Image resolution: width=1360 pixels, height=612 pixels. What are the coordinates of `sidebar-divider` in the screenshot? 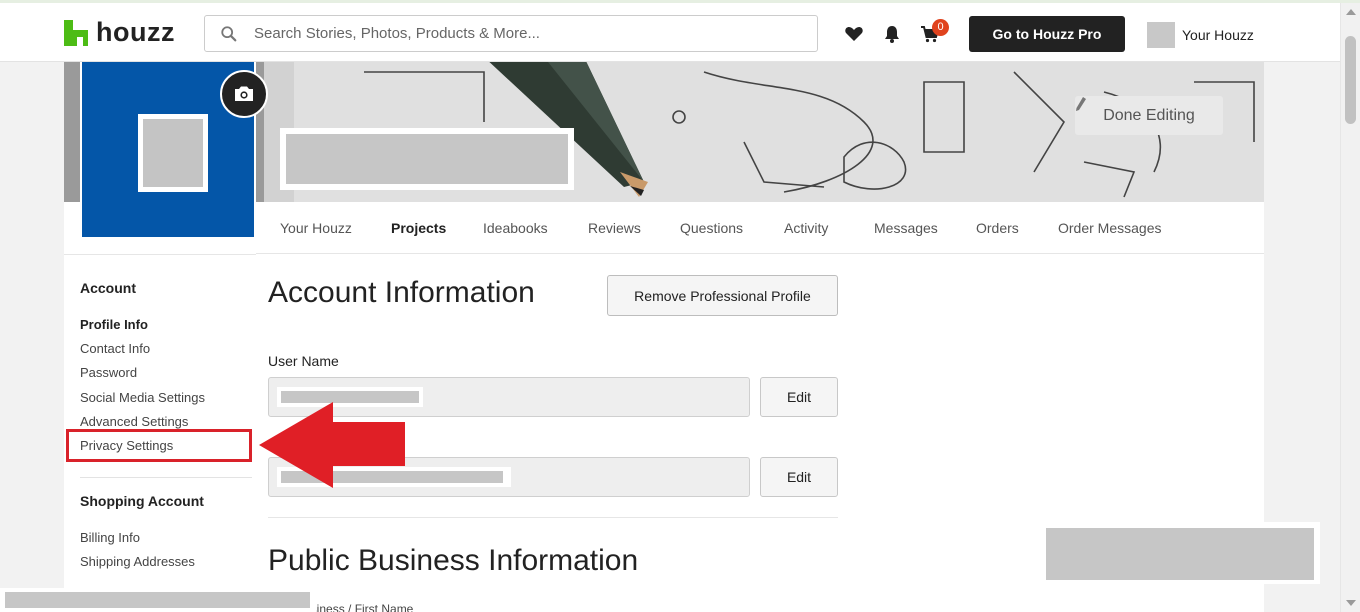 It's located at (166, 477).